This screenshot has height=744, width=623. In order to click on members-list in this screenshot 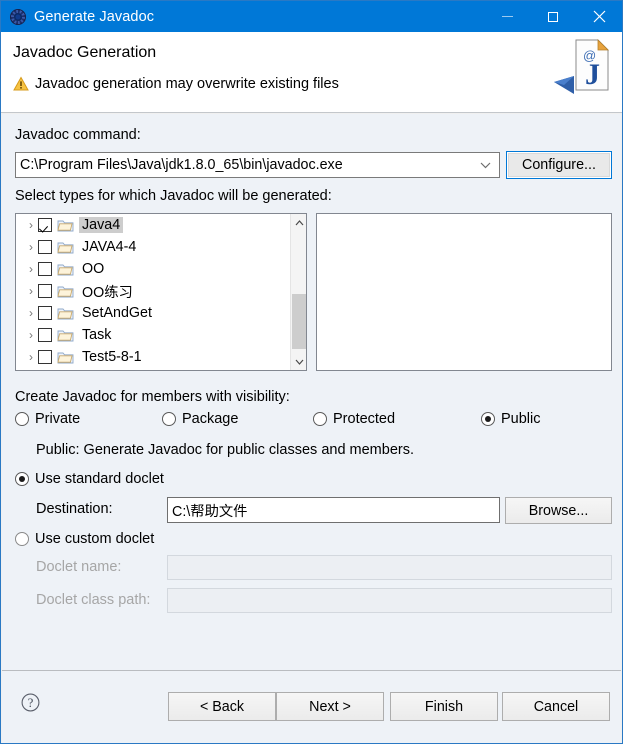, I will do `click(464, 292)`.